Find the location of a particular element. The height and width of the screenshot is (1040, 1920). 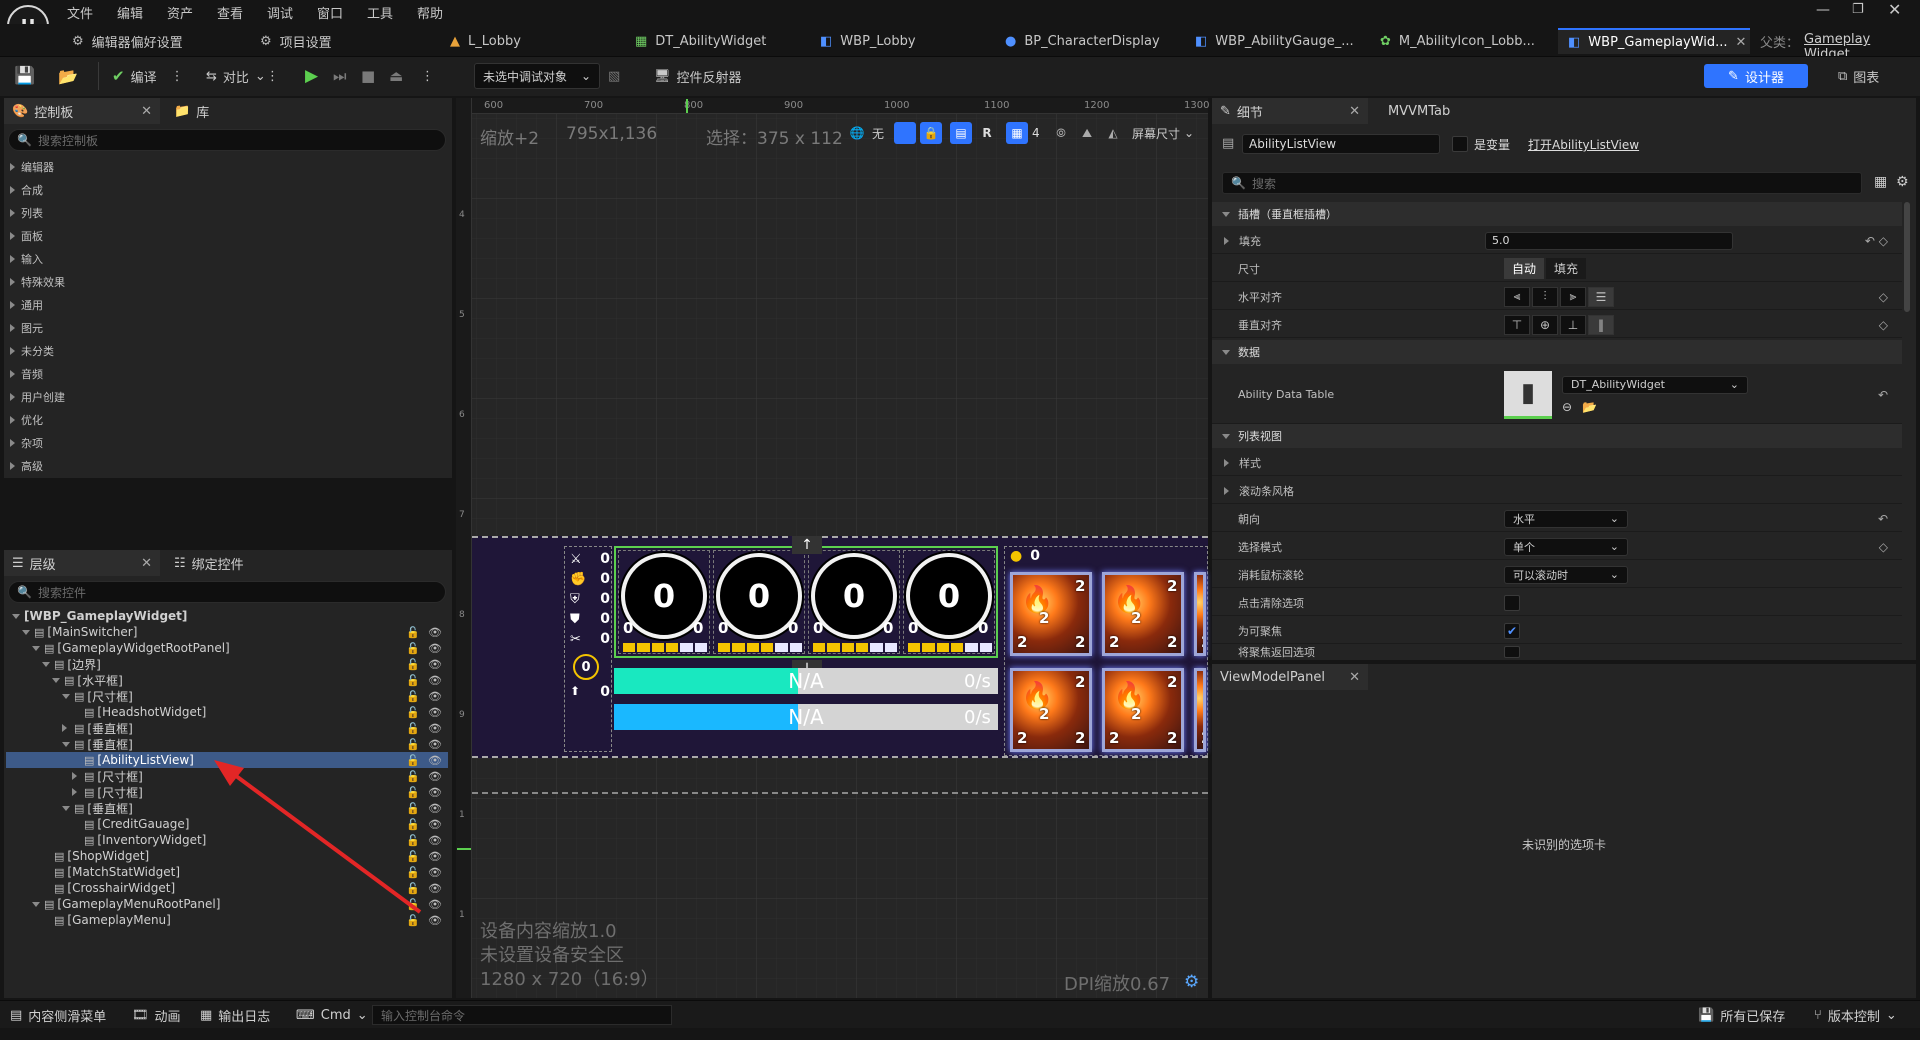

menu-debug: 调试 is located at coordinates (280, 12).